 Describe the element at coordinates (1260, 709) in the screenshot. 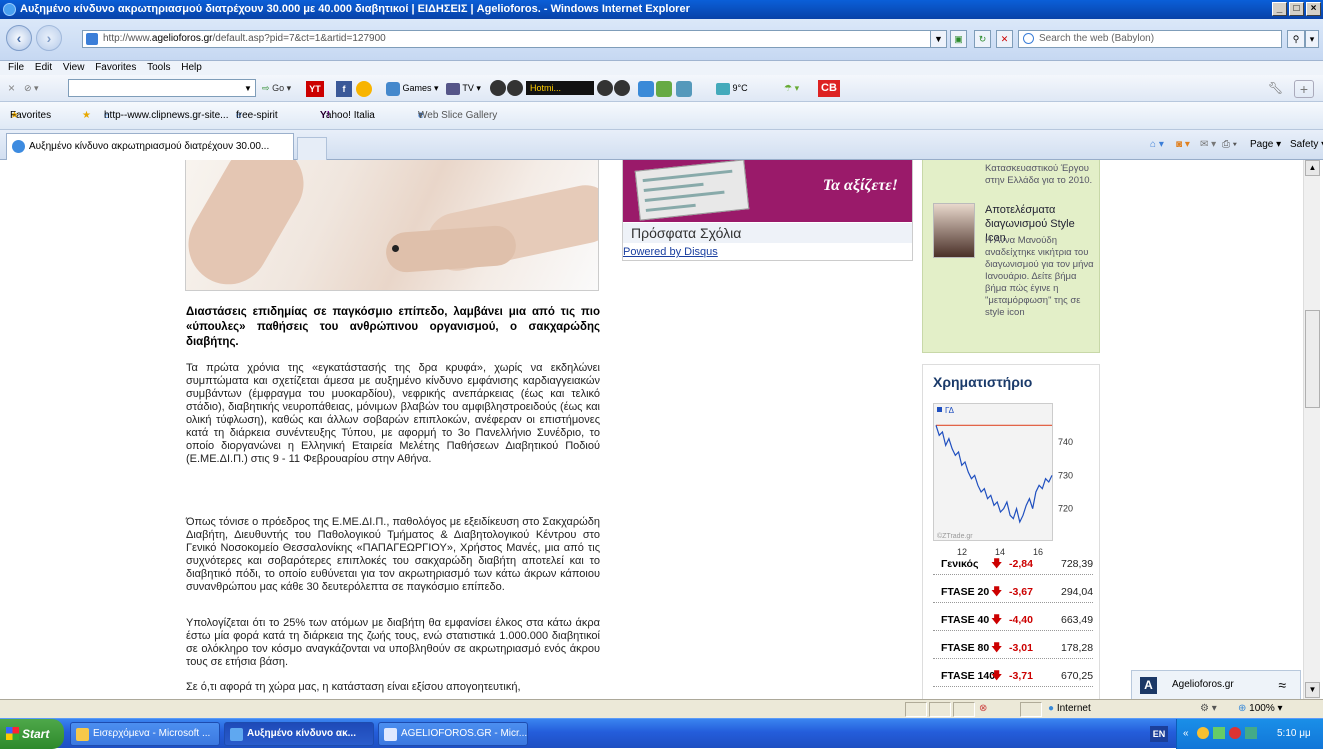

I see `zoom-control: ⊕ 100% ▾` at that location.